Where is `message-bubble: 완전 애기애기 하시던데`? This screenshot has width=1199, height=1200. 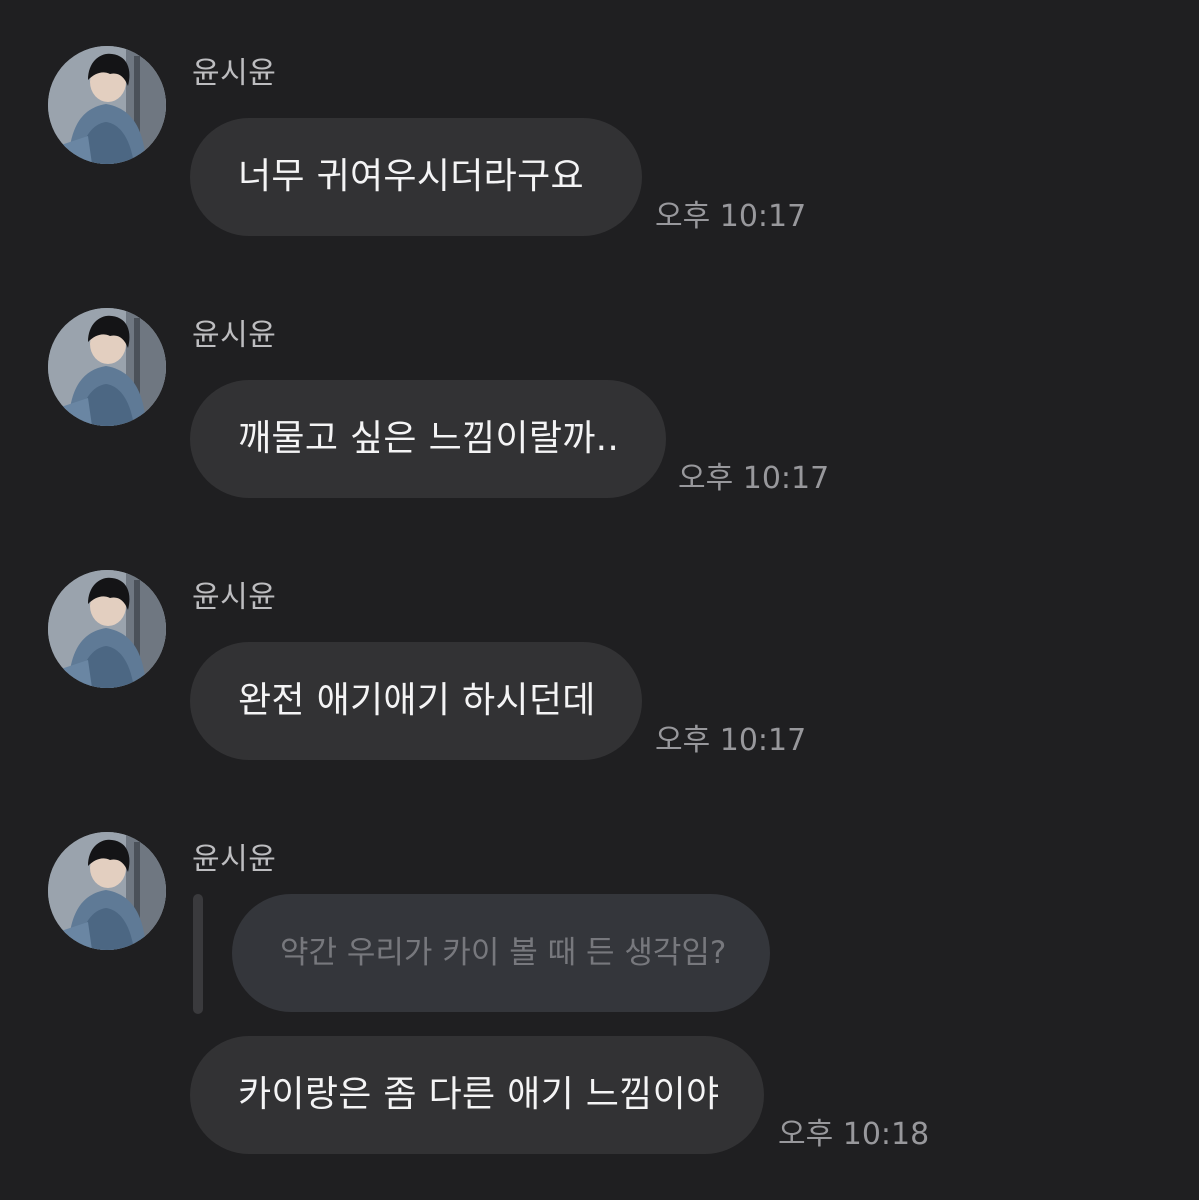
message-bubble: 완전 애기애기 하시던데 is located at coordinates (416, 701).